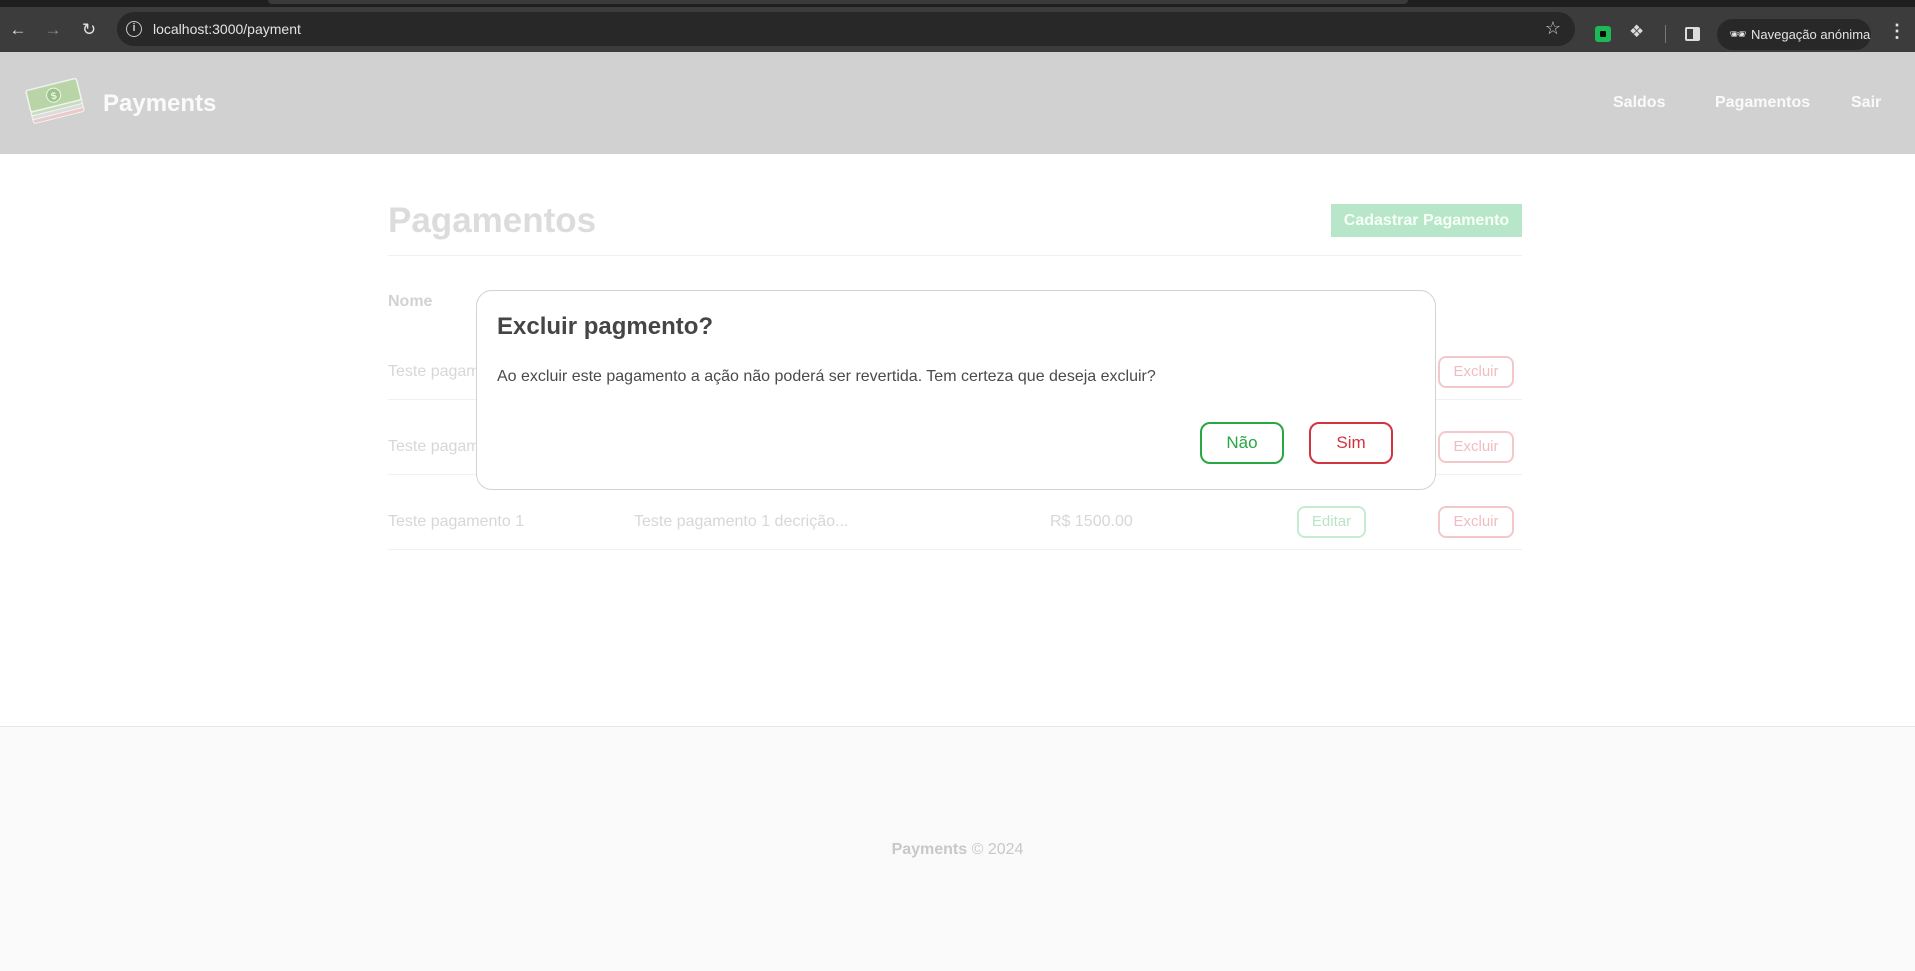  What do you see at coordinates (1426, 220) in the screenshot?
I see `add-payment-button: Cadastrar Pagamento` at bounding box center [1426, 220].